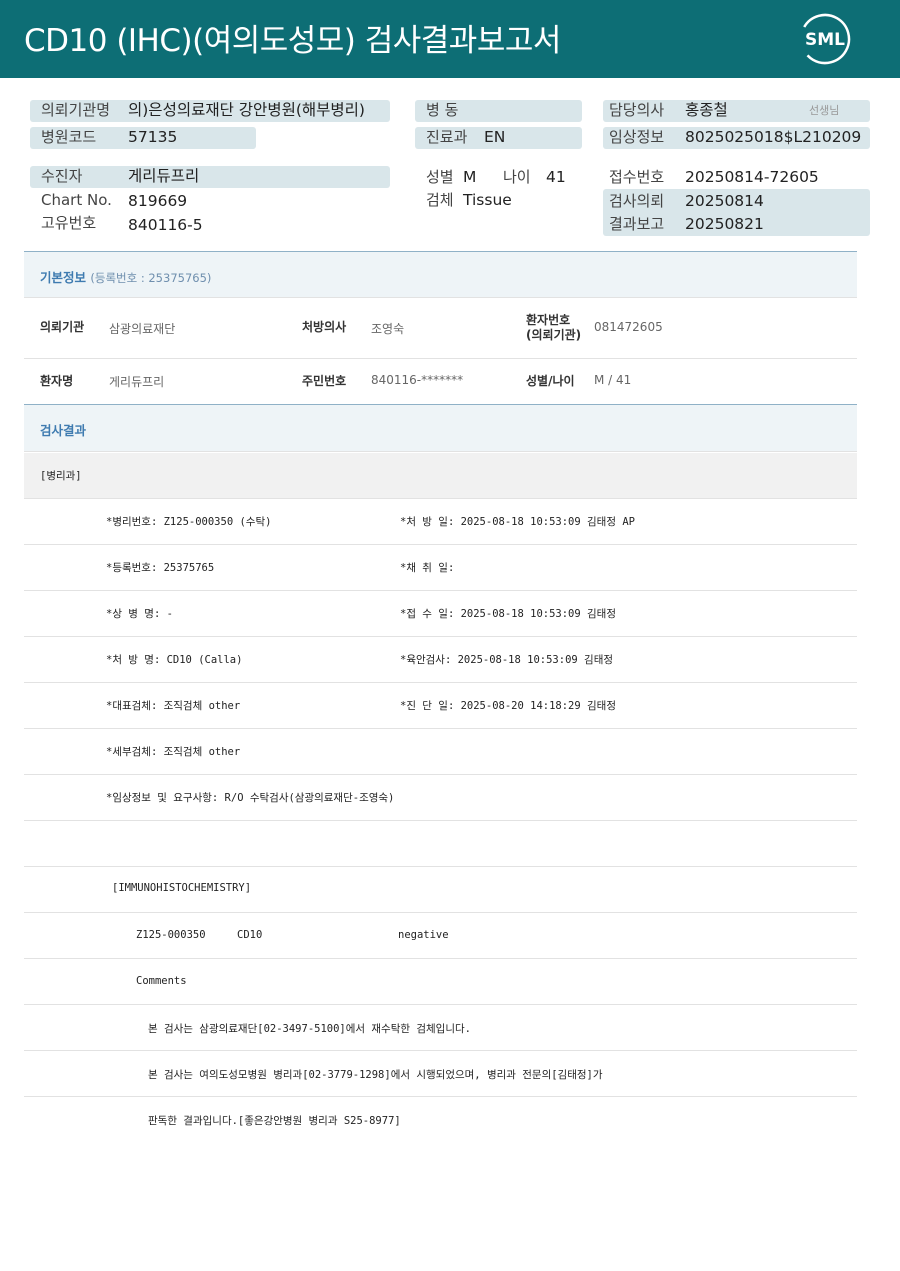  I want to click on result-line-right: *채 취 일:, so click(427, 568).